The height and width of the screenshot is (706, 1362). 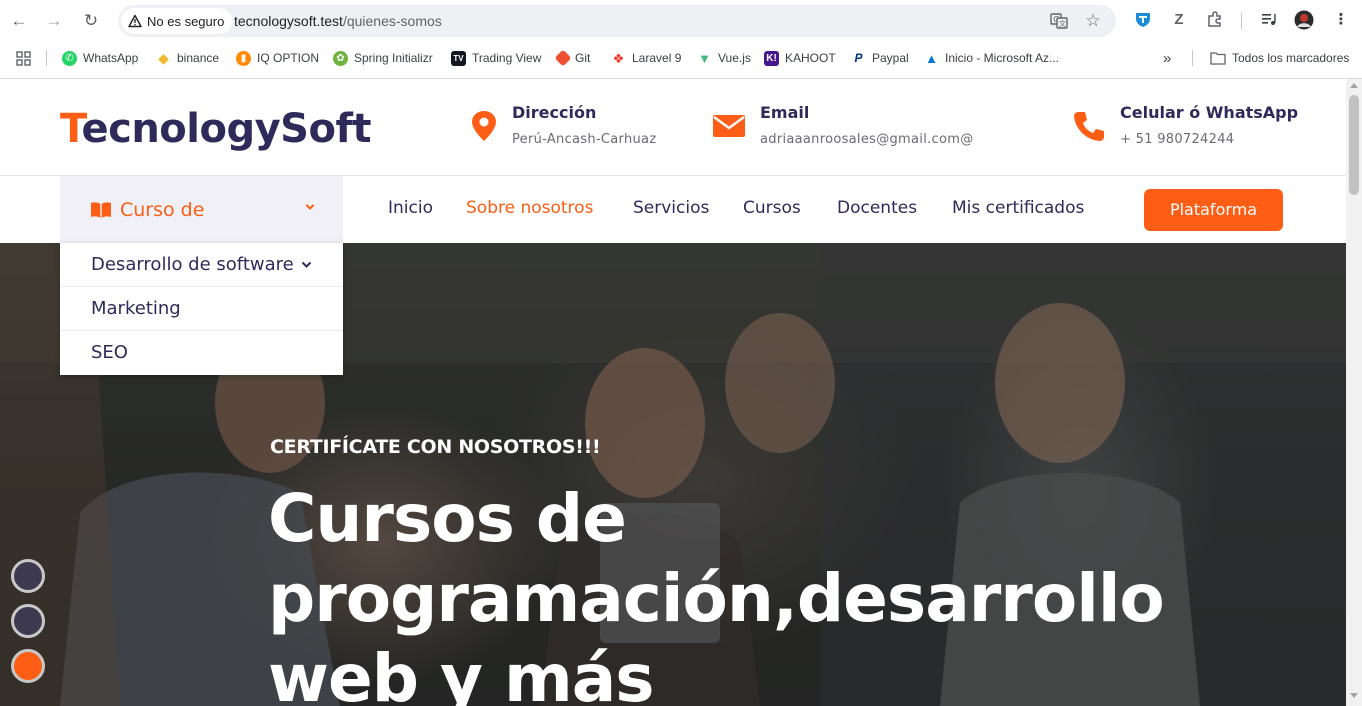 What do you see at coordinates (1209, 112) in the screenshot?
I see `phone-title: Celular ó WhatsApp` at bounding box center [1209, 112].